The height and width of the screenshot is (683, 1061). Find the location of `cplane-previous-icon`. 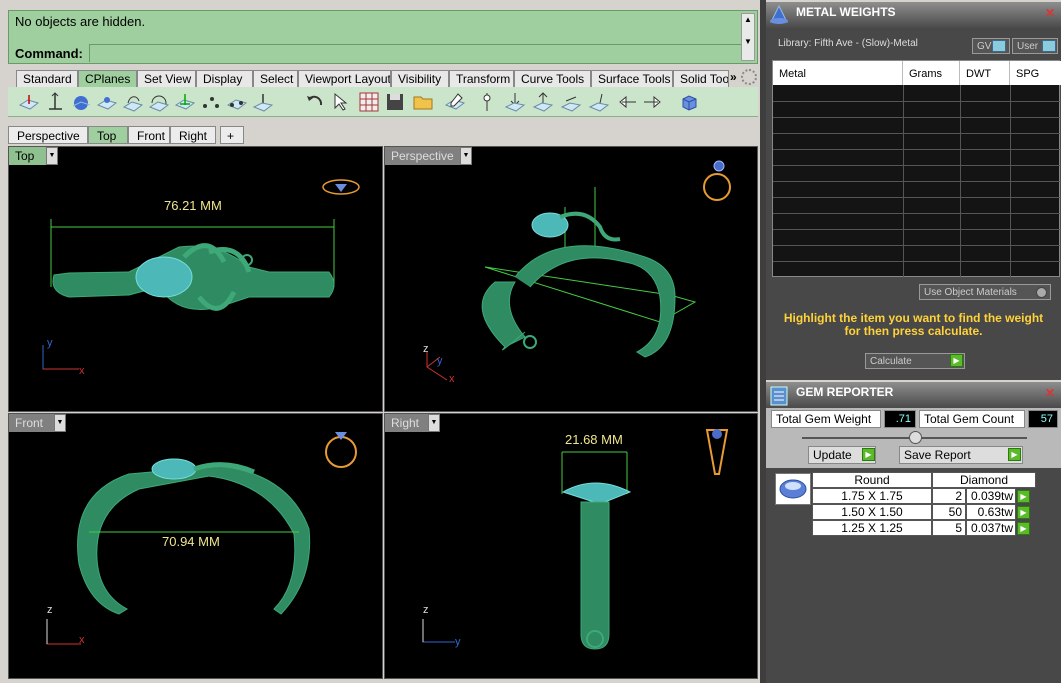

cplane-previous-icon is located at coordinates (627, 102).